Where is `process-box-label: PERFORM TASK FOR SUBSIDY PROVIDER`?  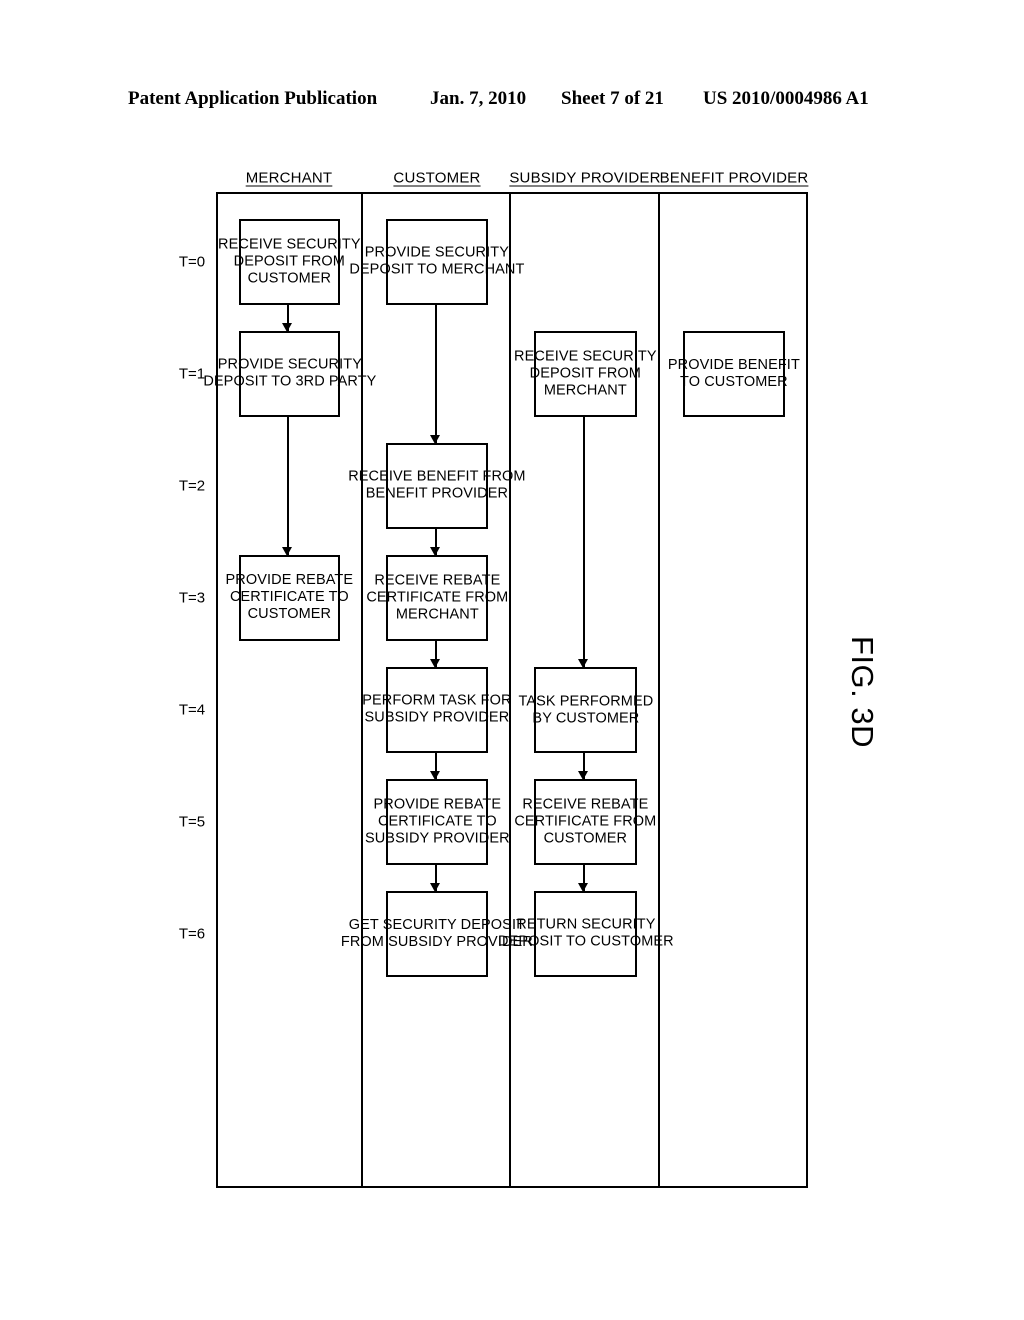
process-box-label: PERFORM TASK FOR SUBSIDY PROVIDER is located at coordinates (437, 709).